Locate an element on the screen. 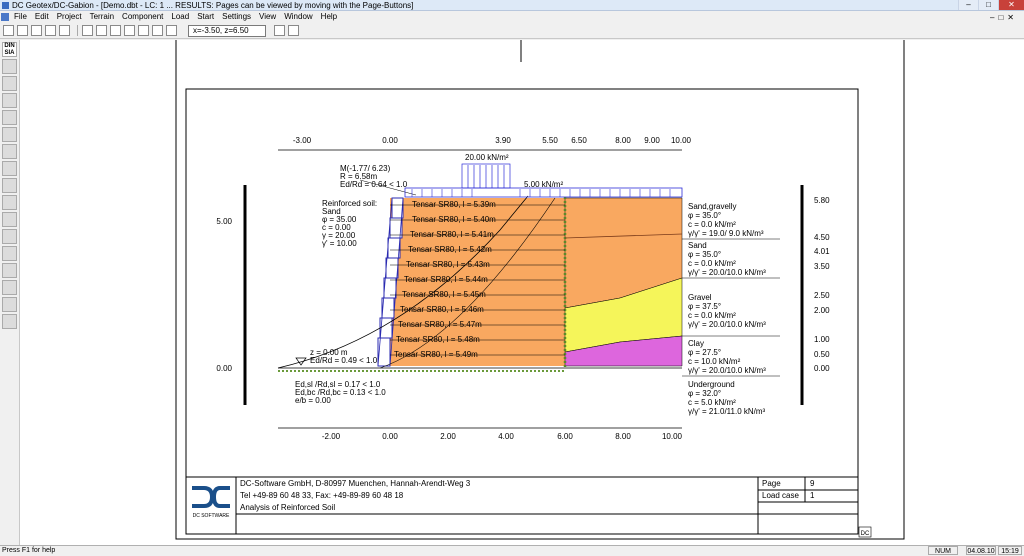 Image resolution: width=1024 pixels, height=556 pixels. menu-help: Help is located at coordinates (329, 17).